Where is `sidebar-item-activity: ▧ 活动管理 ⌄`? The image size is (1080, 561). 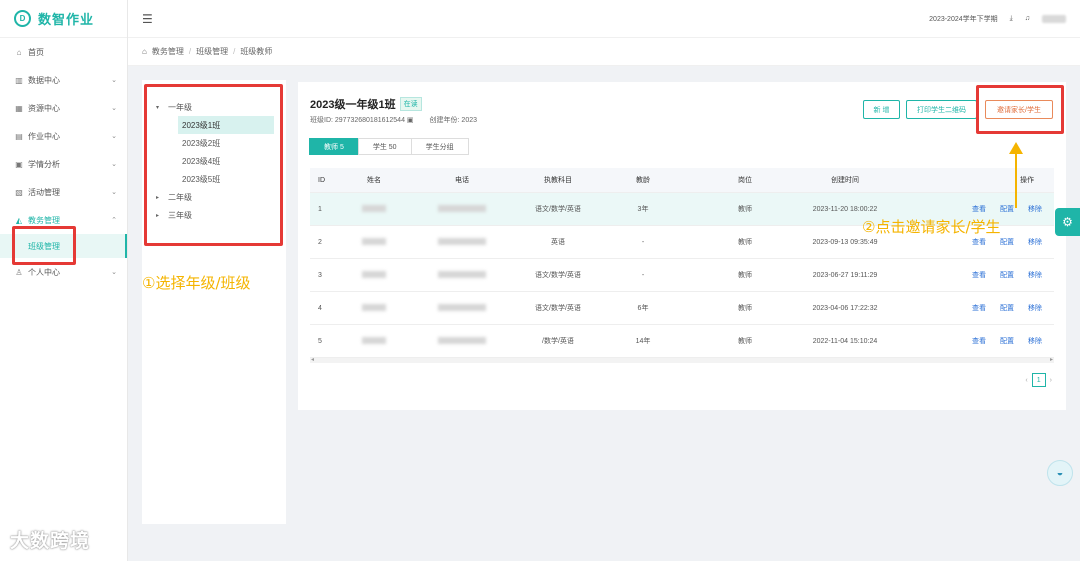 sidebar-item-activity: ▧ 活动管理 ⌄ is located at coordinates (63, 192).